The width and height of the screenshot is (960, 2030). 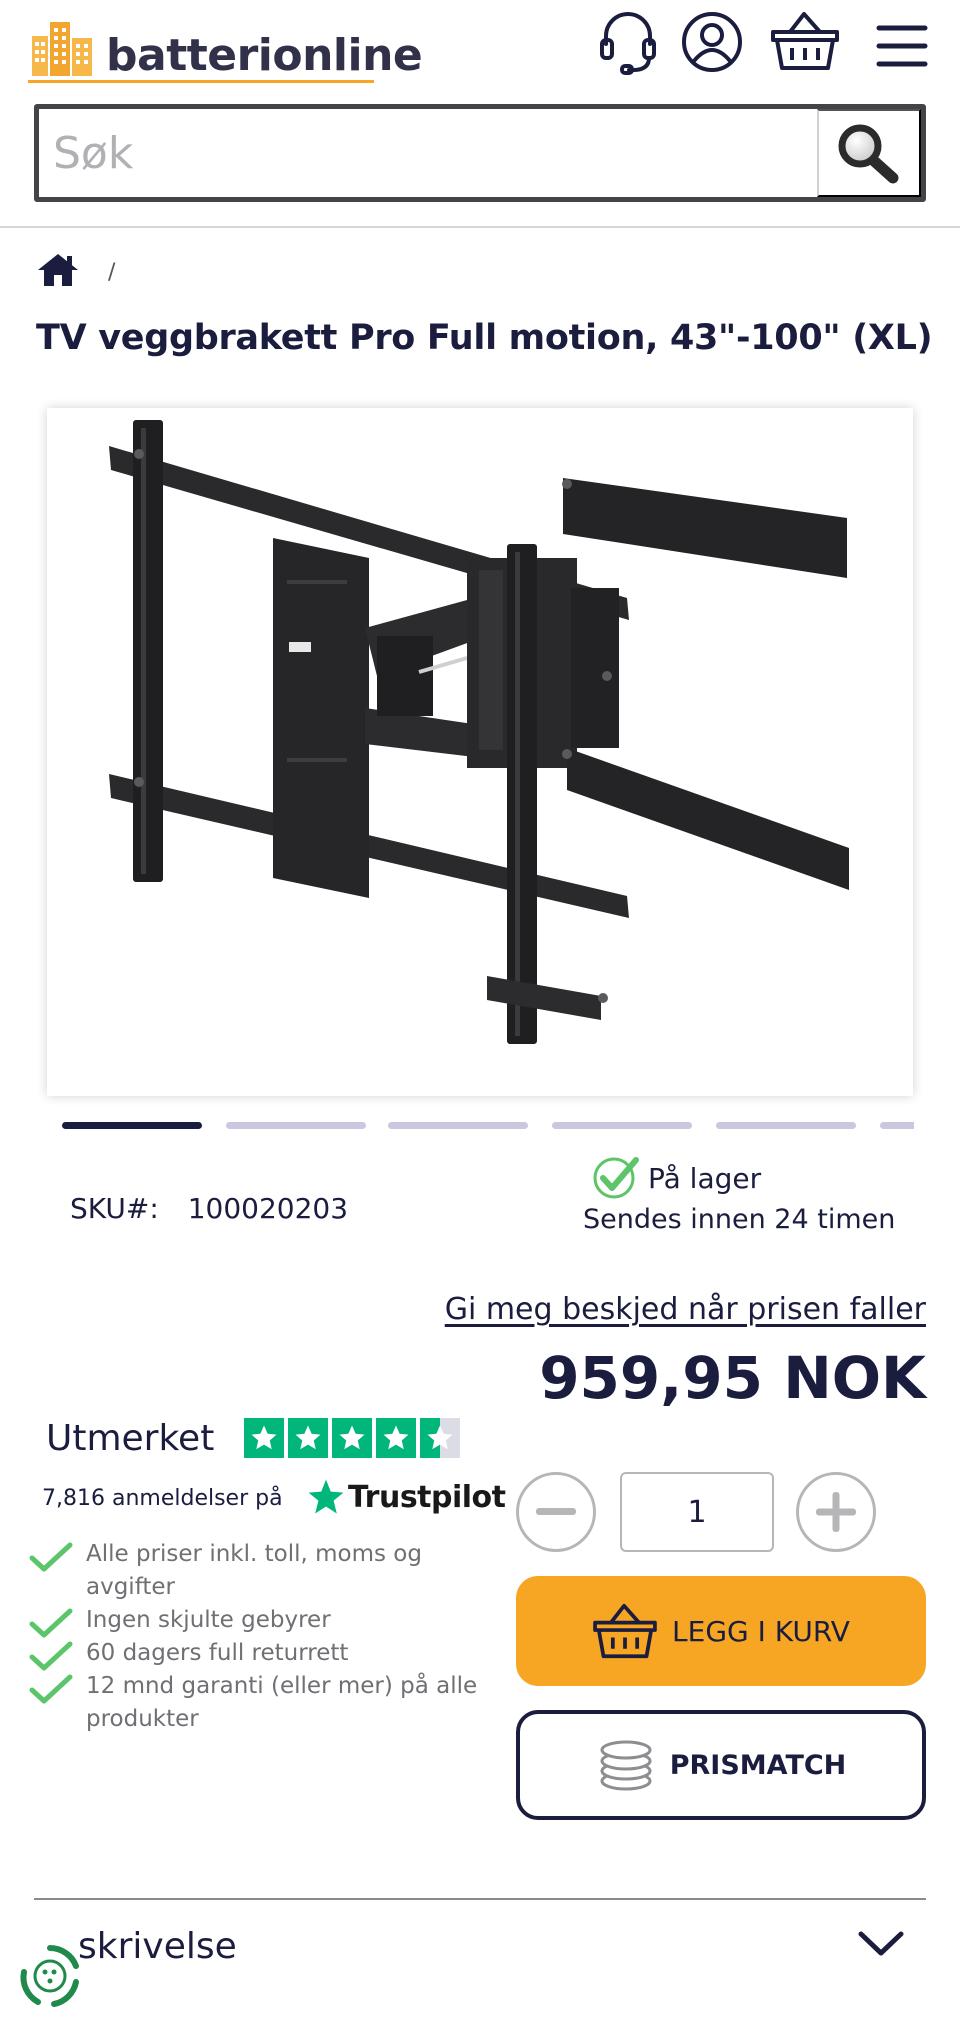 I want to click on usp-item: 60 dagers full returrett, so click(x=263, y=1654).